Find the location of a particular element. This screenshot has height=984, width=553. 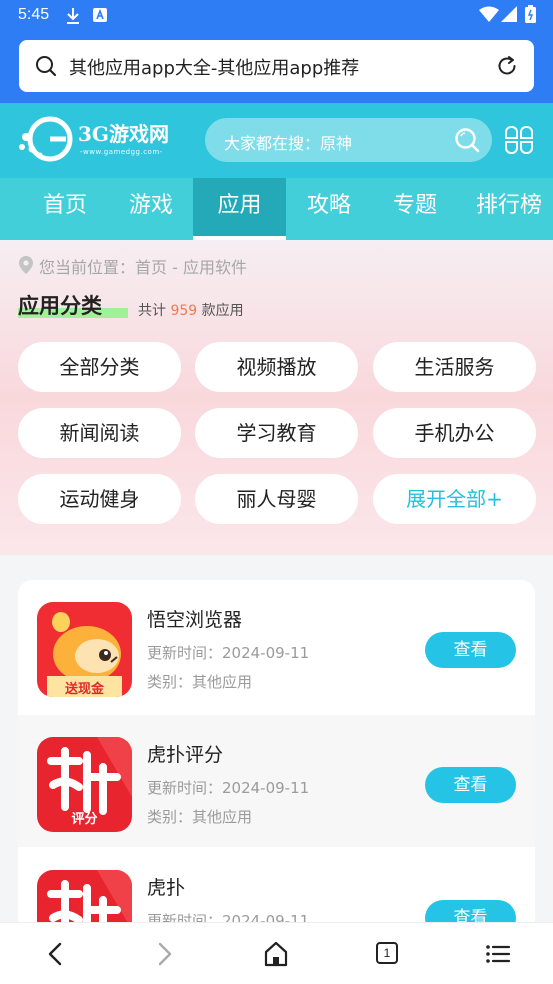

list-item: 评分 虎扑评分 更新时间：2024-09-11 类别：其他应用 查看 is located at coordinates (276, 781).